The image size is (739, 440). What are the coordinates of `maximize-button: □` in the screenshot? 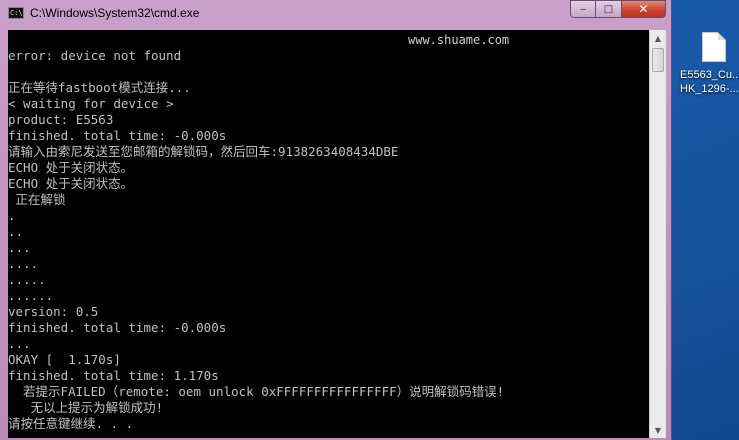 It's located at (609, 9).